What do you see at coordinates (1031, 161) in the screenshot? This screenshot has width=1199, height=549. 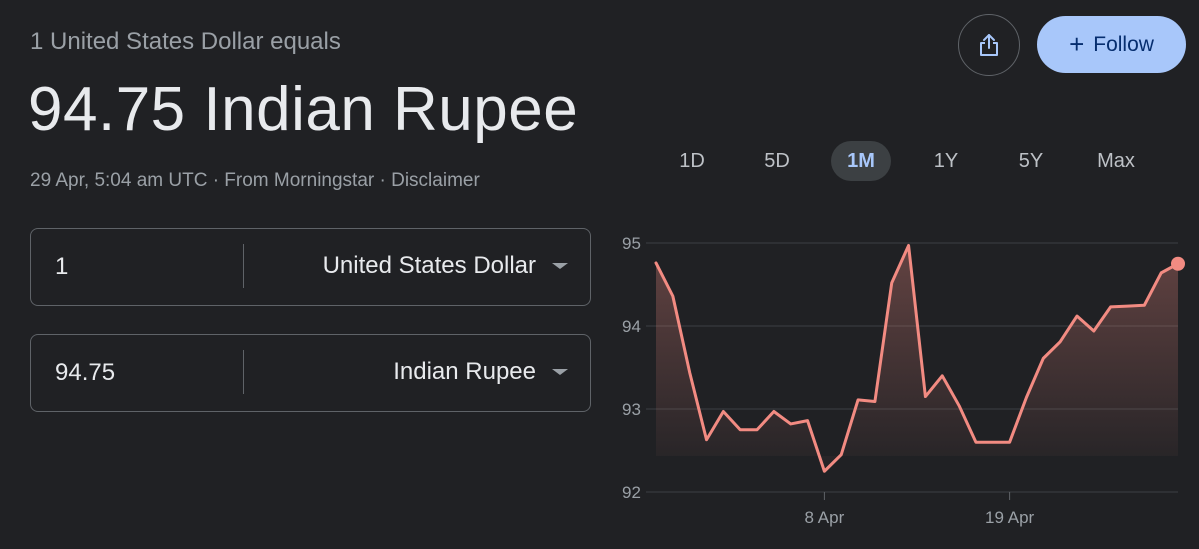 I see `tab-5y: 5Y` at bounding box center [1031, 161].